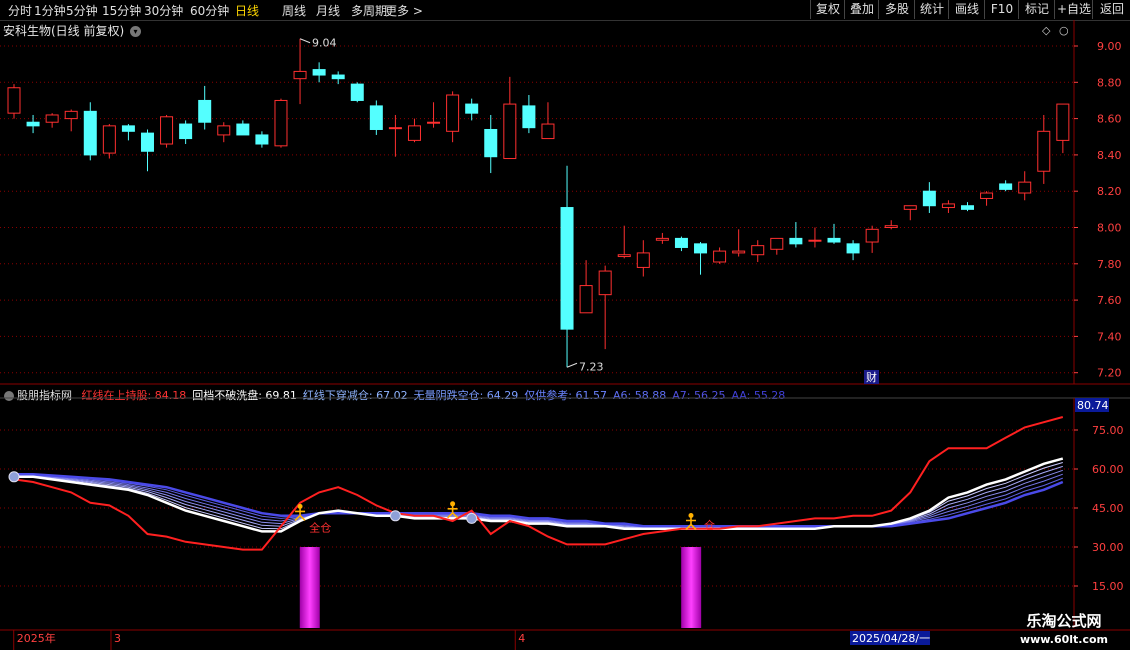  I want to click on low-marker-line, so click(572, 365).